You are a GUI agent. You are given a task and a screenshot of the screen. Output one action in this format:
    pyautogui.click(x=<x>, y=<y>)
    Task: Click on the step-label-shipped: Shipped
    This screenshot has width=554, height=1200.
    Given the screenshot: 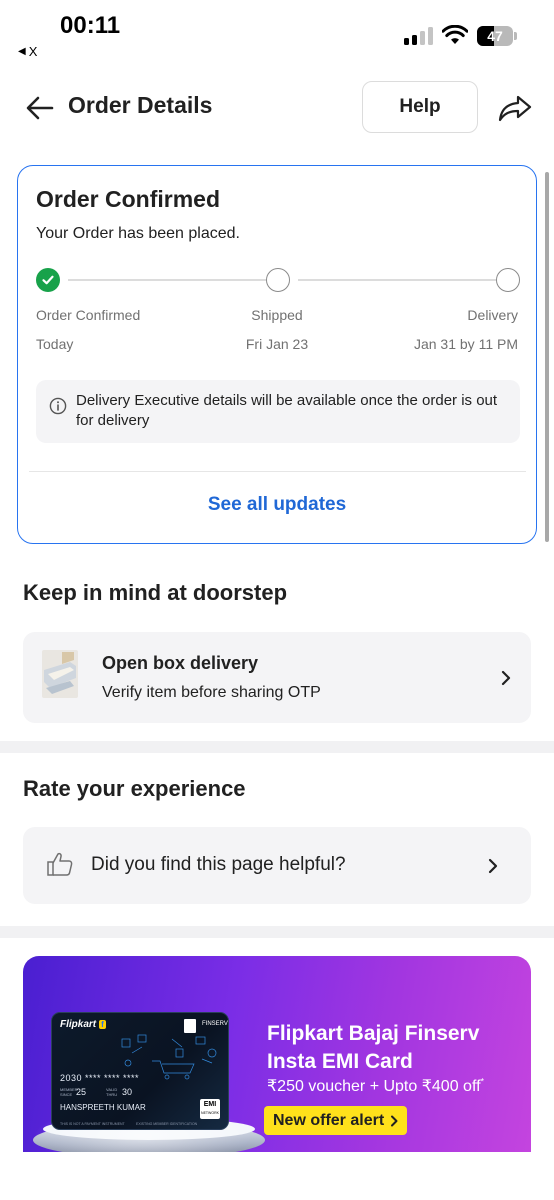 What is the action you would take?
    pyautogui.click(x=277, y=315)
    